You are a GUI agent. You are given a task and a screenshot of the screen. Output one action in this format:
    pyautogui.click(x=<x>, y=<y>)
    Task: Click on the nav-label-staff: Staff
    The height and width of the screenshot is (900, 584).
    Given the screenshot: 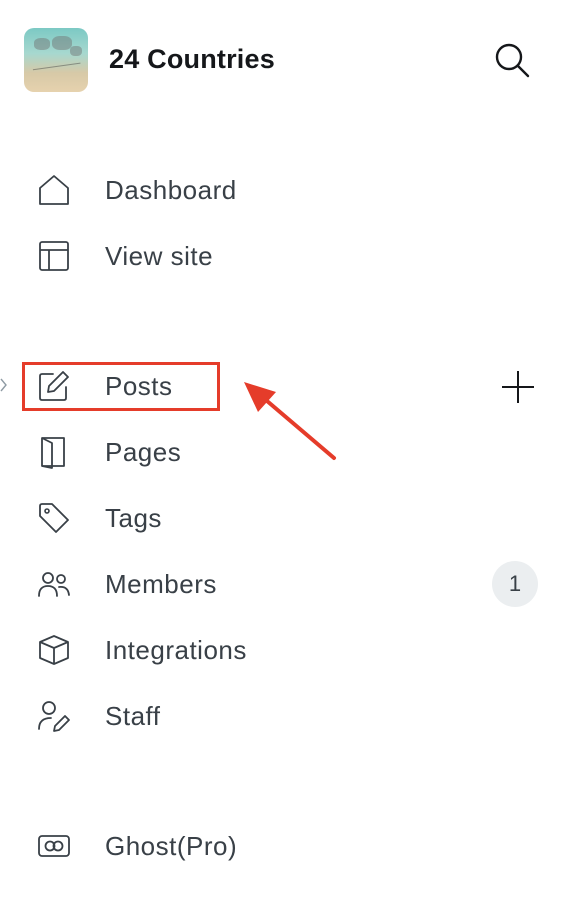 What is the action you would take?
    pyautogui.click(x=133, y=715)
    